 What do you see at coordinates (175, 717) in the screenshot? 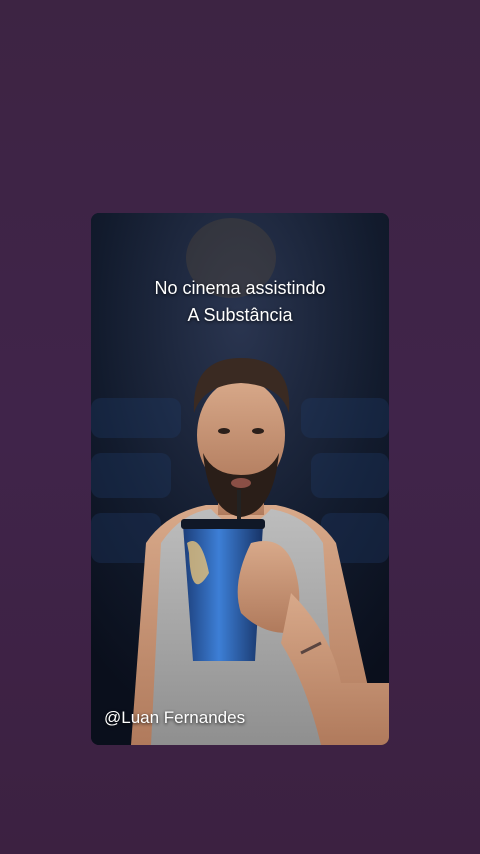
I see `watermark-handle: @Luan Fernandes` at bounding box center [175, 717].